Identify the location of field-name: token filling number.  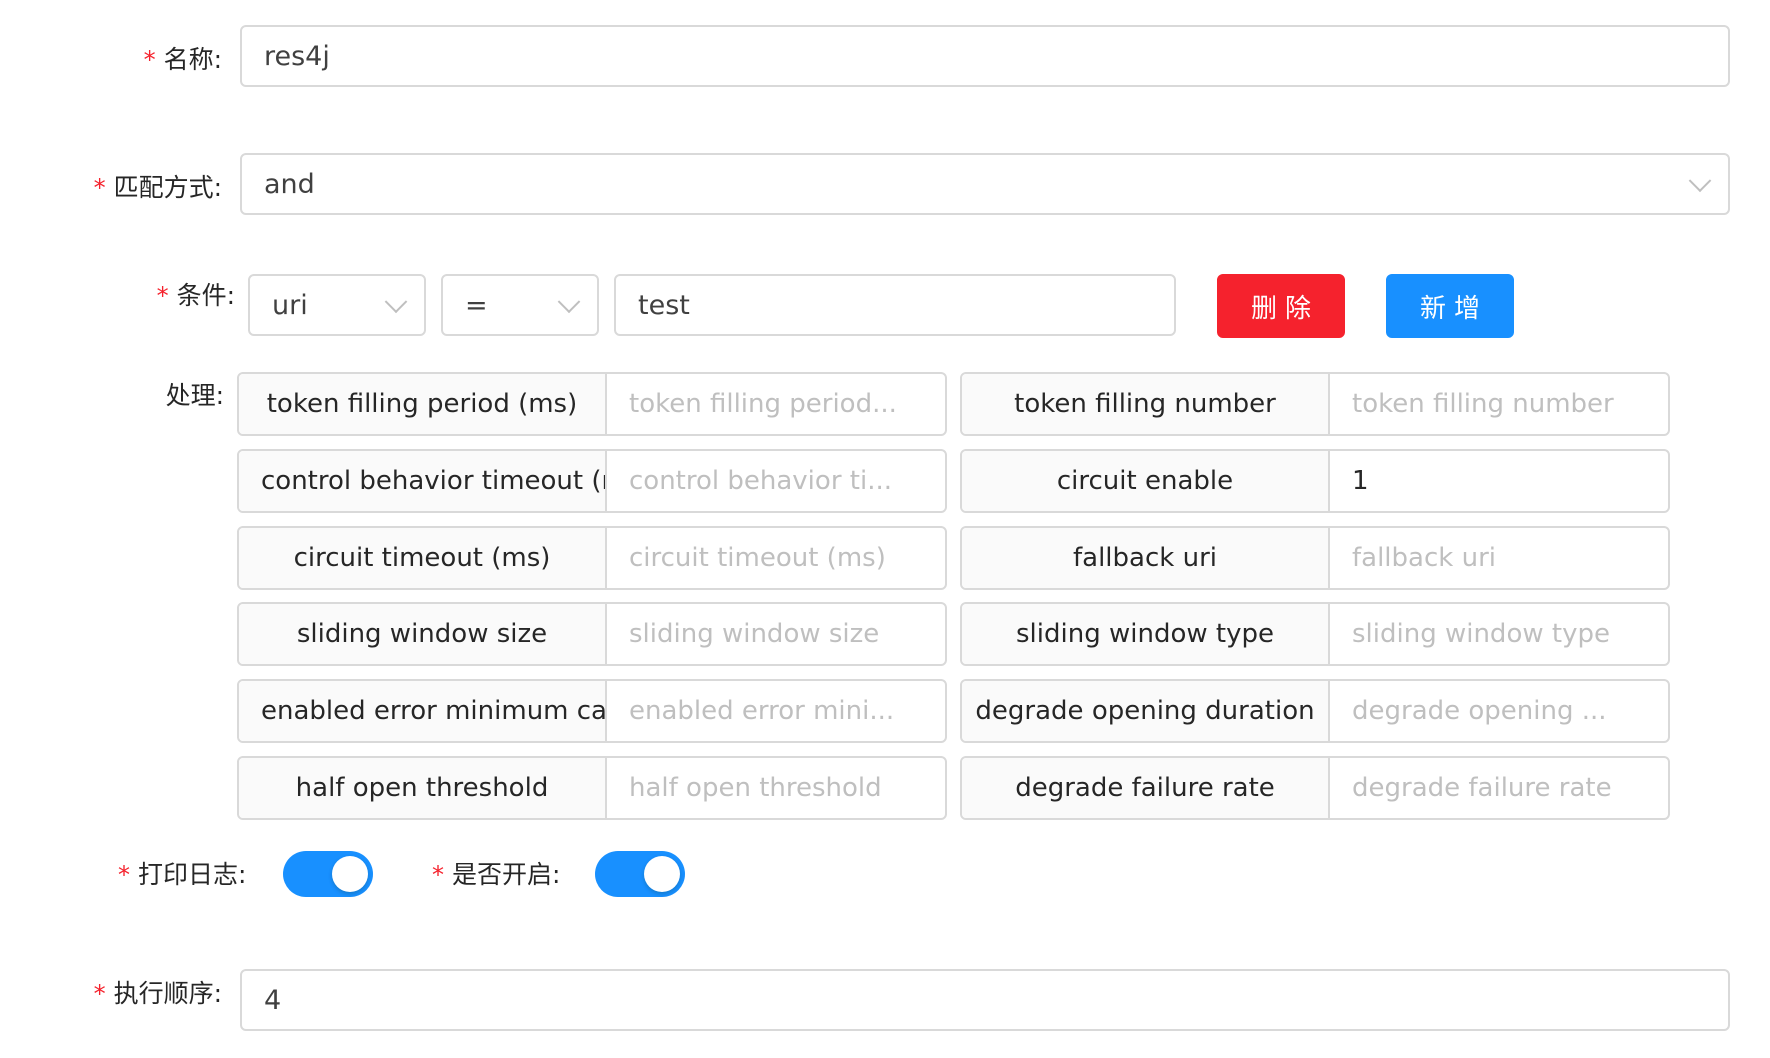
(1146, 404).